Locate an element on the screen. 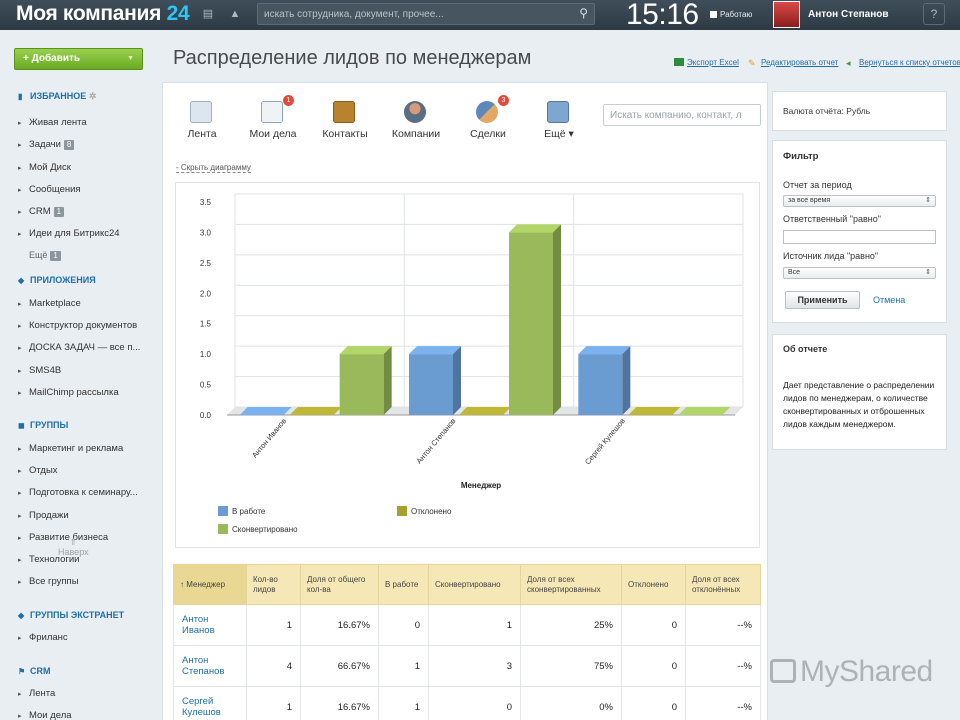 This screenshot has height=720, width=960. nav-feed: Лента is located at coordinates (202, 120).